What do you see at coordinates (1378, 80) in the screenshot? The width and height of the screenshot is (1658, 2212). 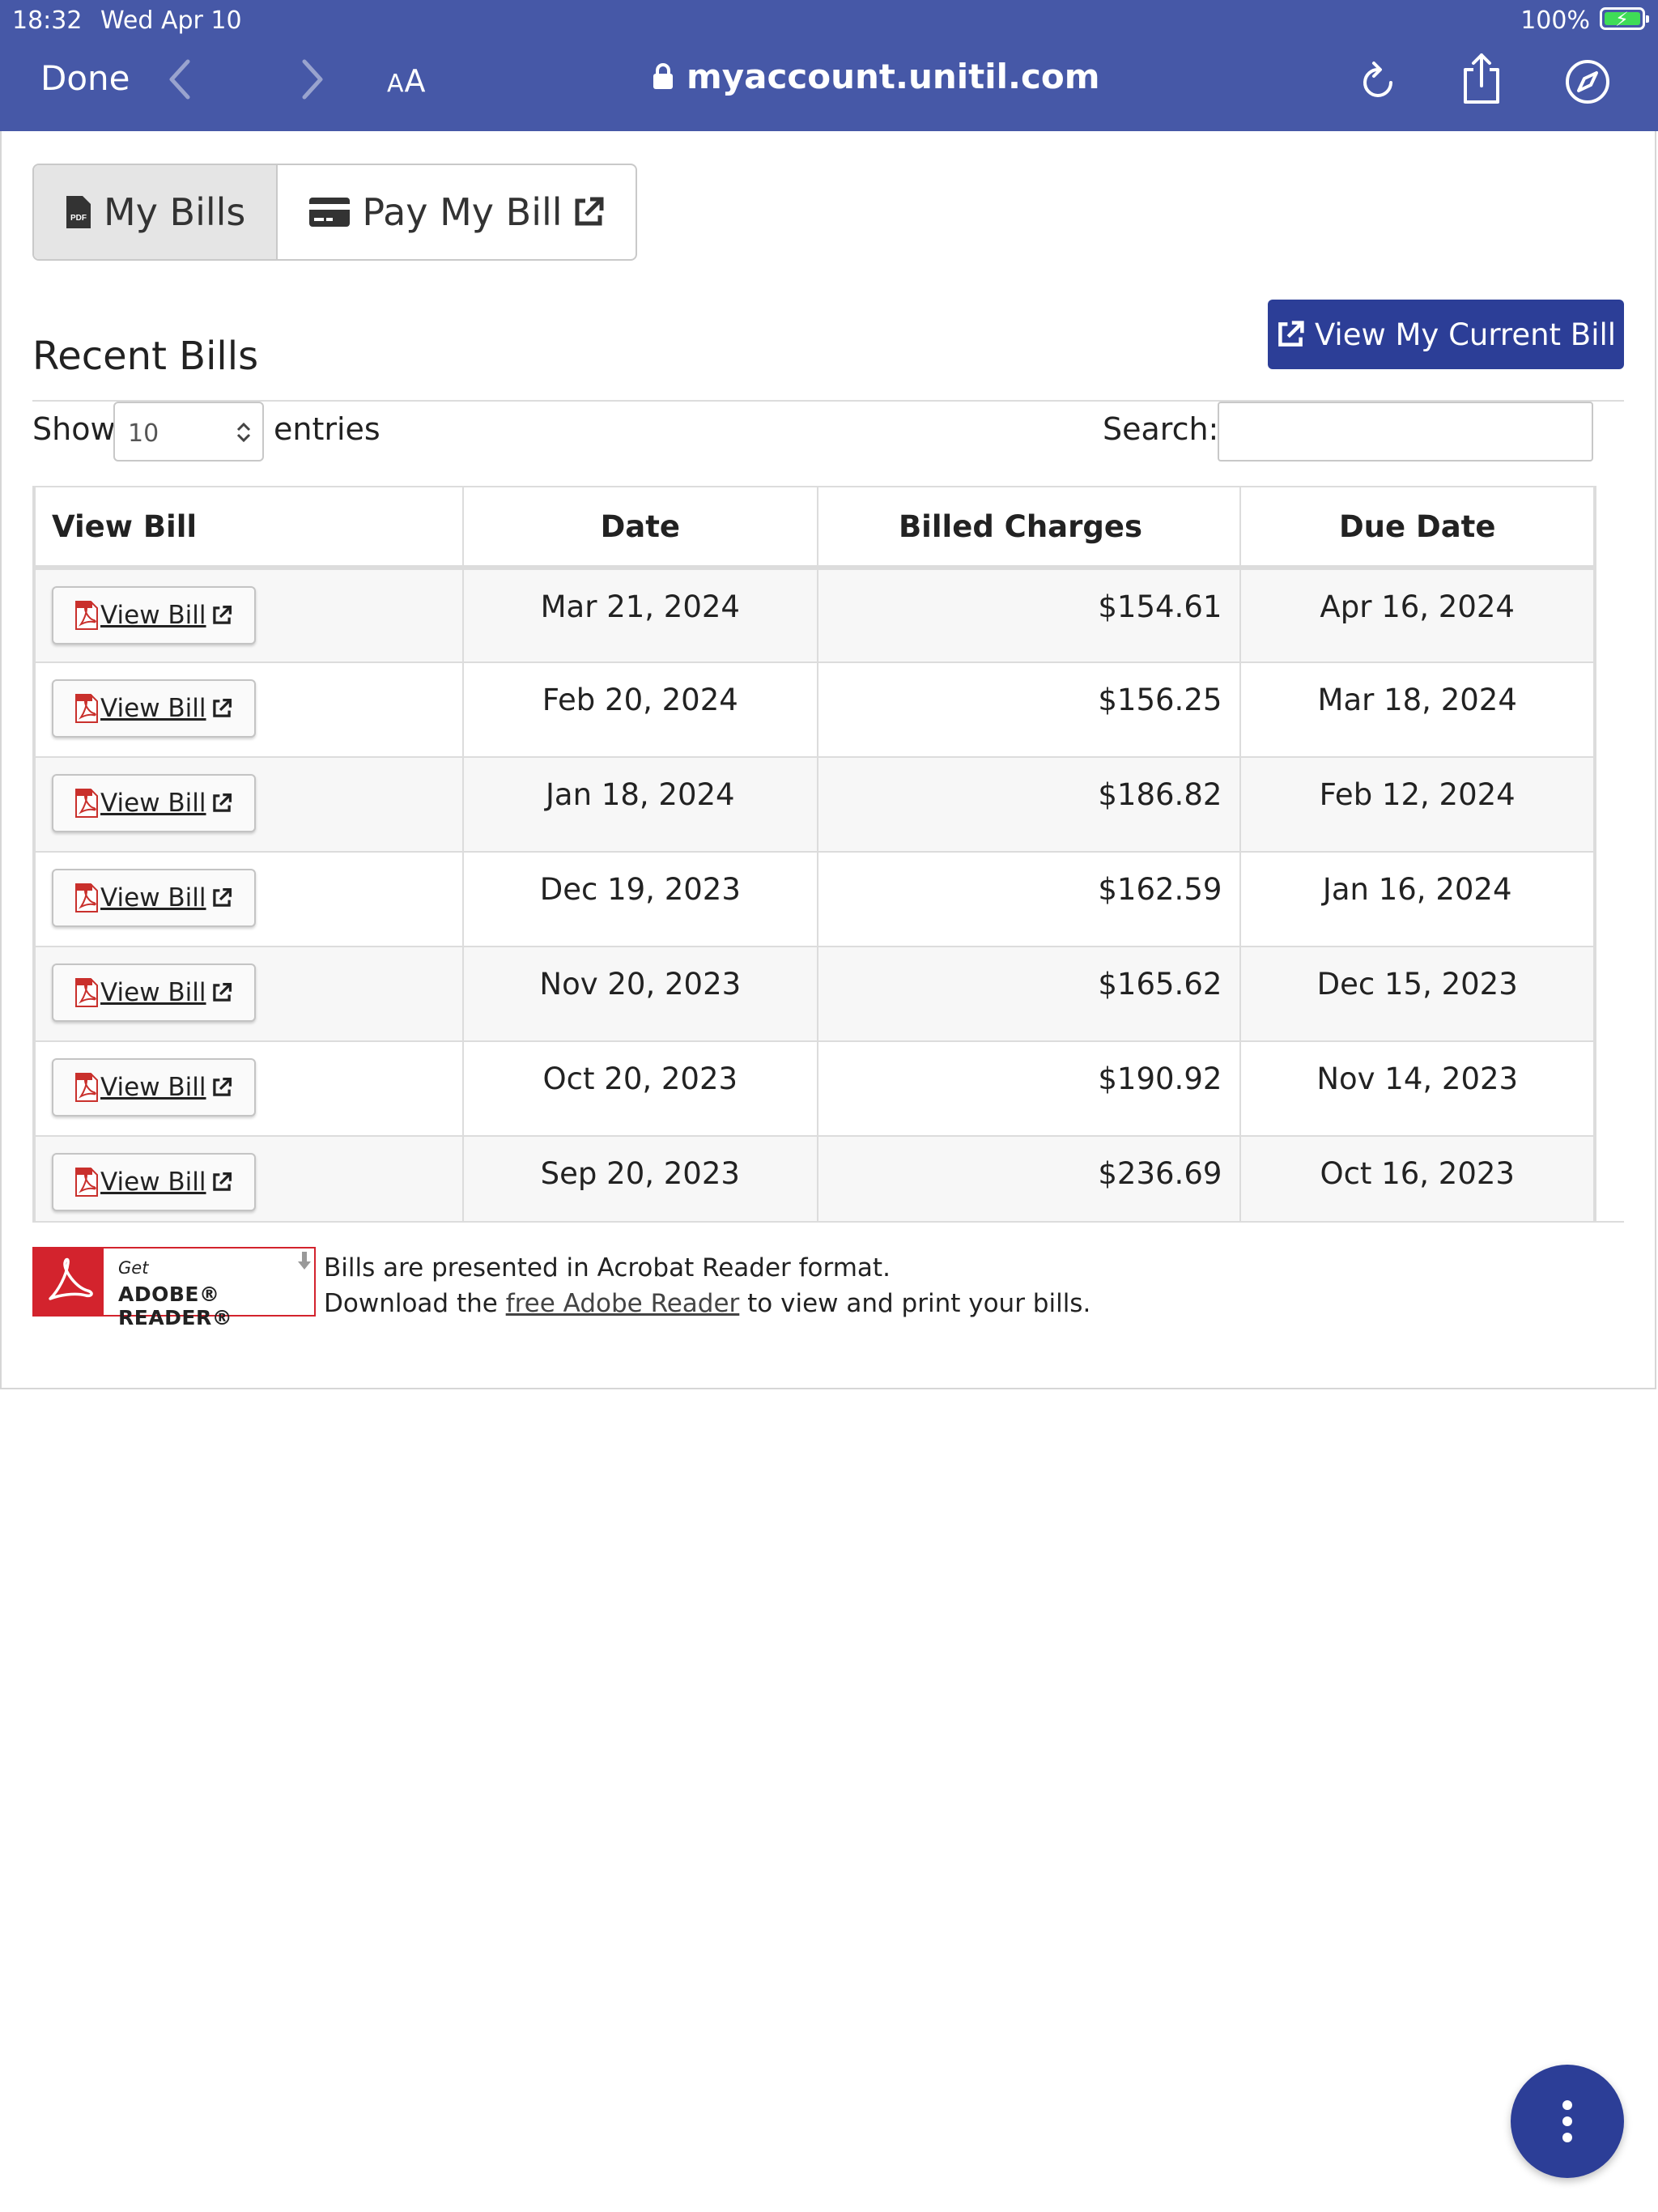 I see `reload-icon` at bounding box center [1378, 80].